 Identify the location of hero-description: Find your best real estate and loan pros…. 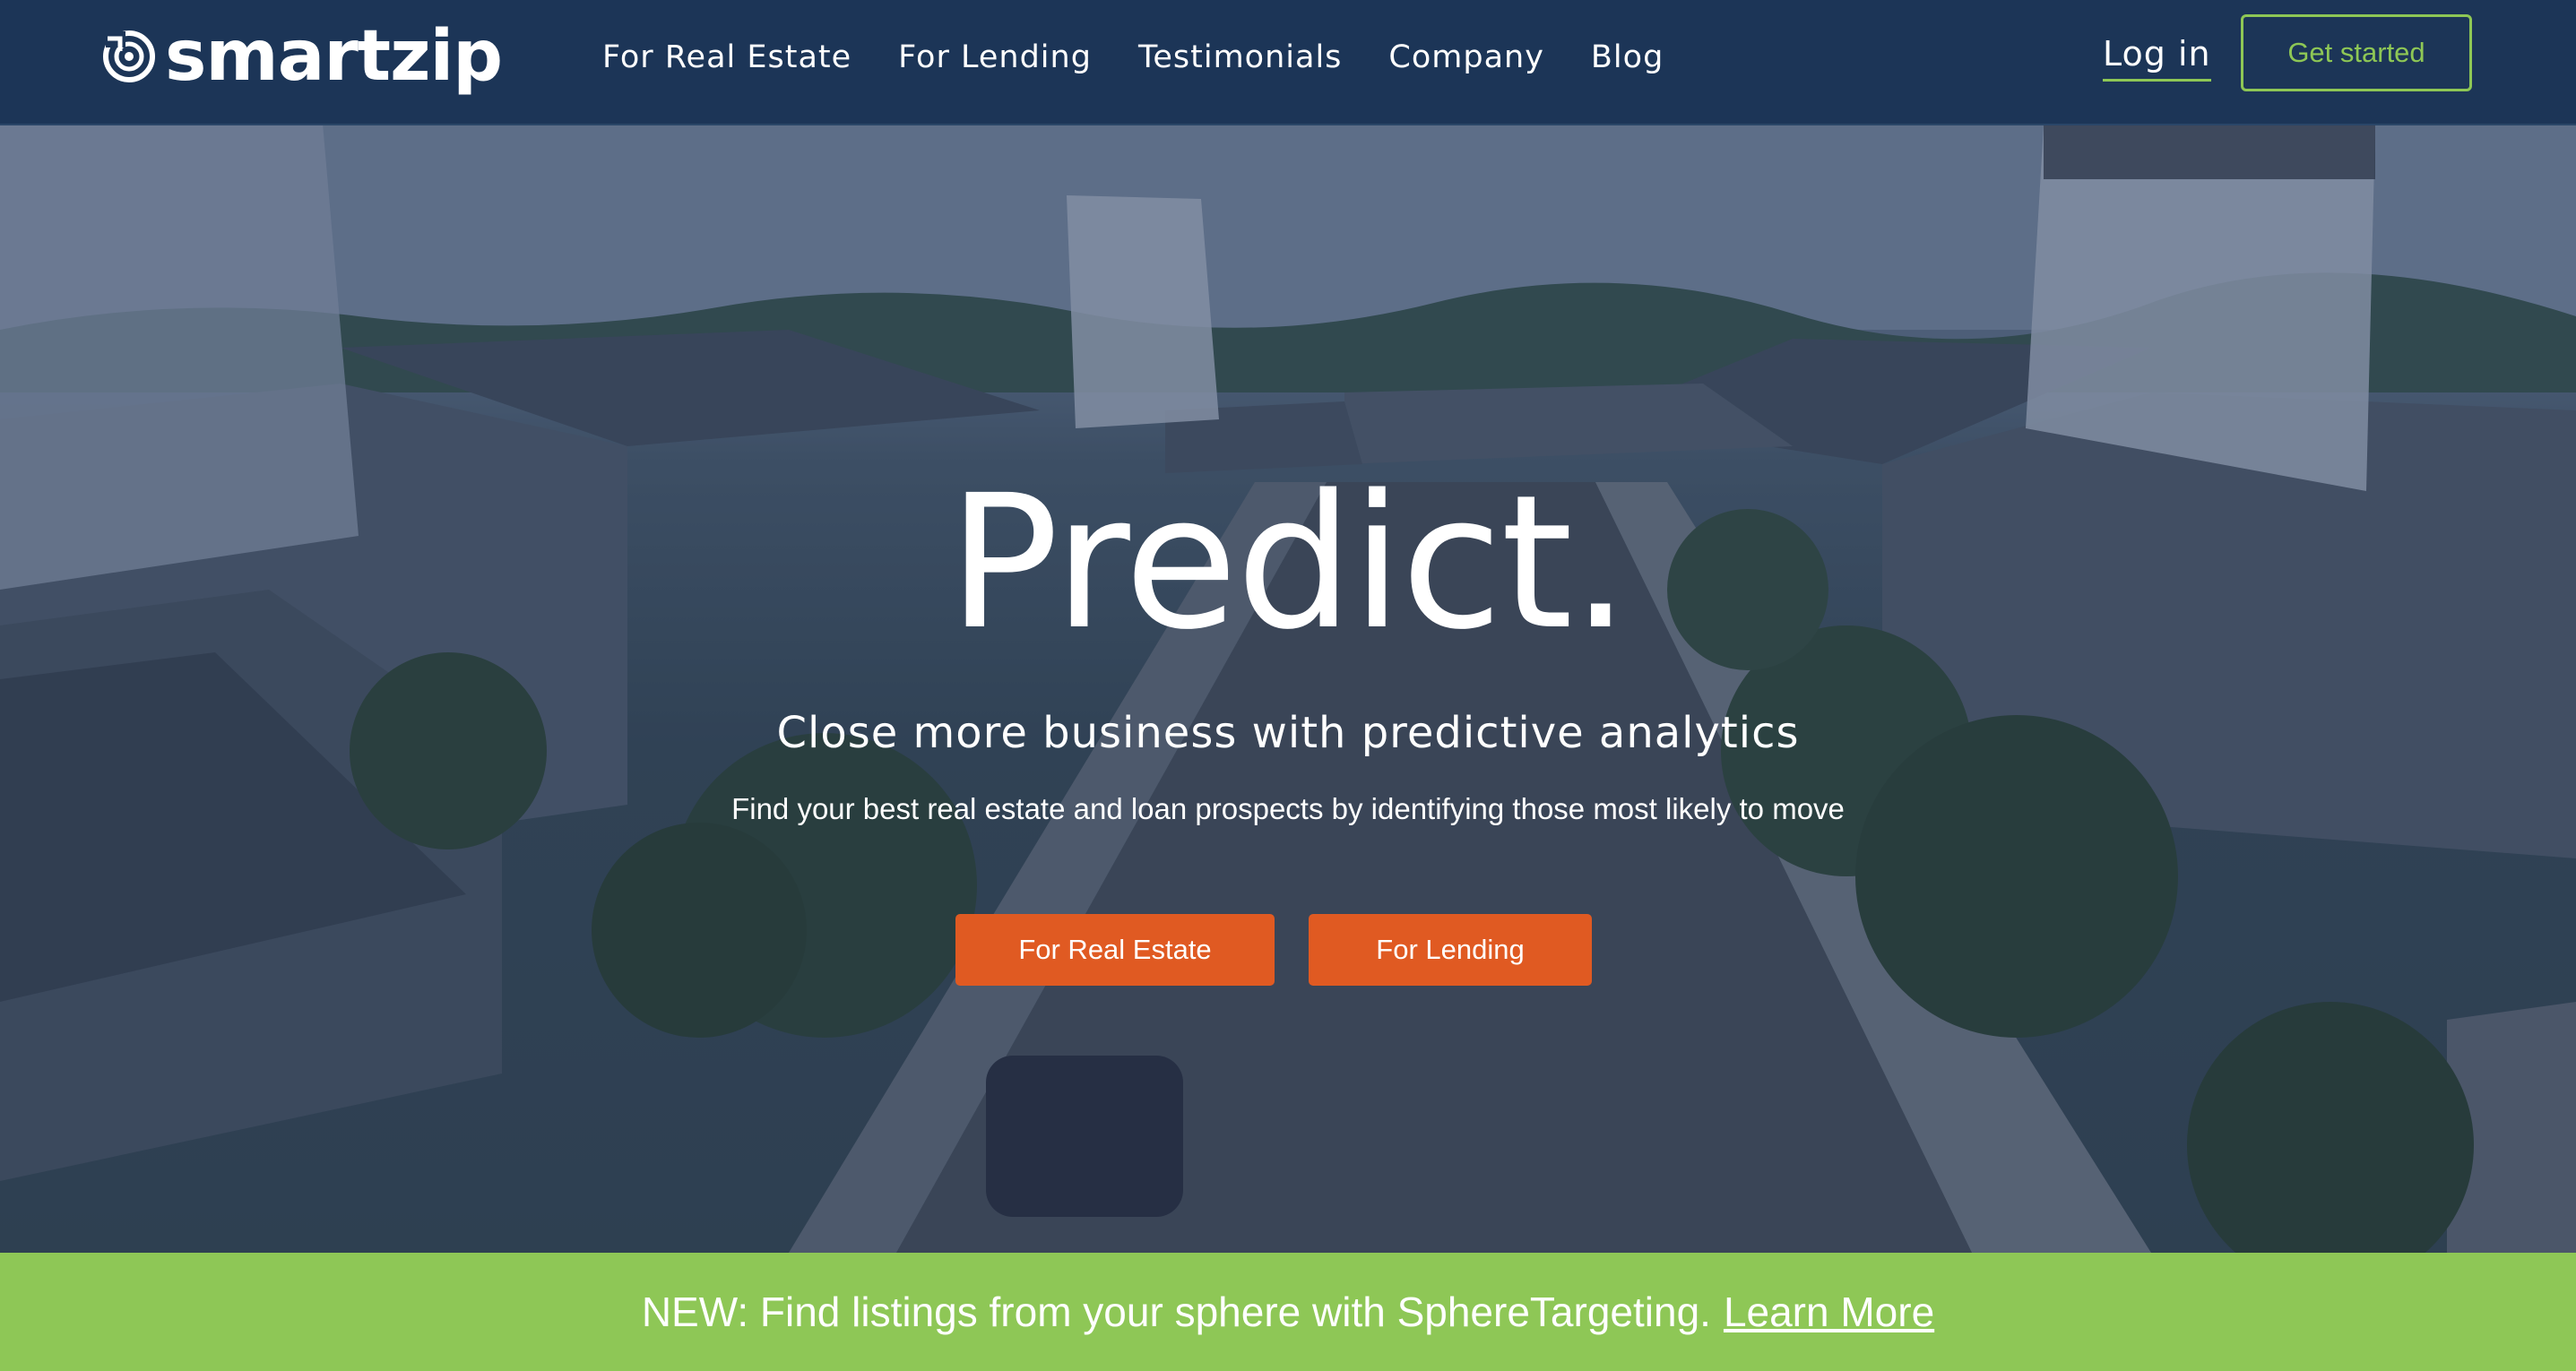
(1288, 809).